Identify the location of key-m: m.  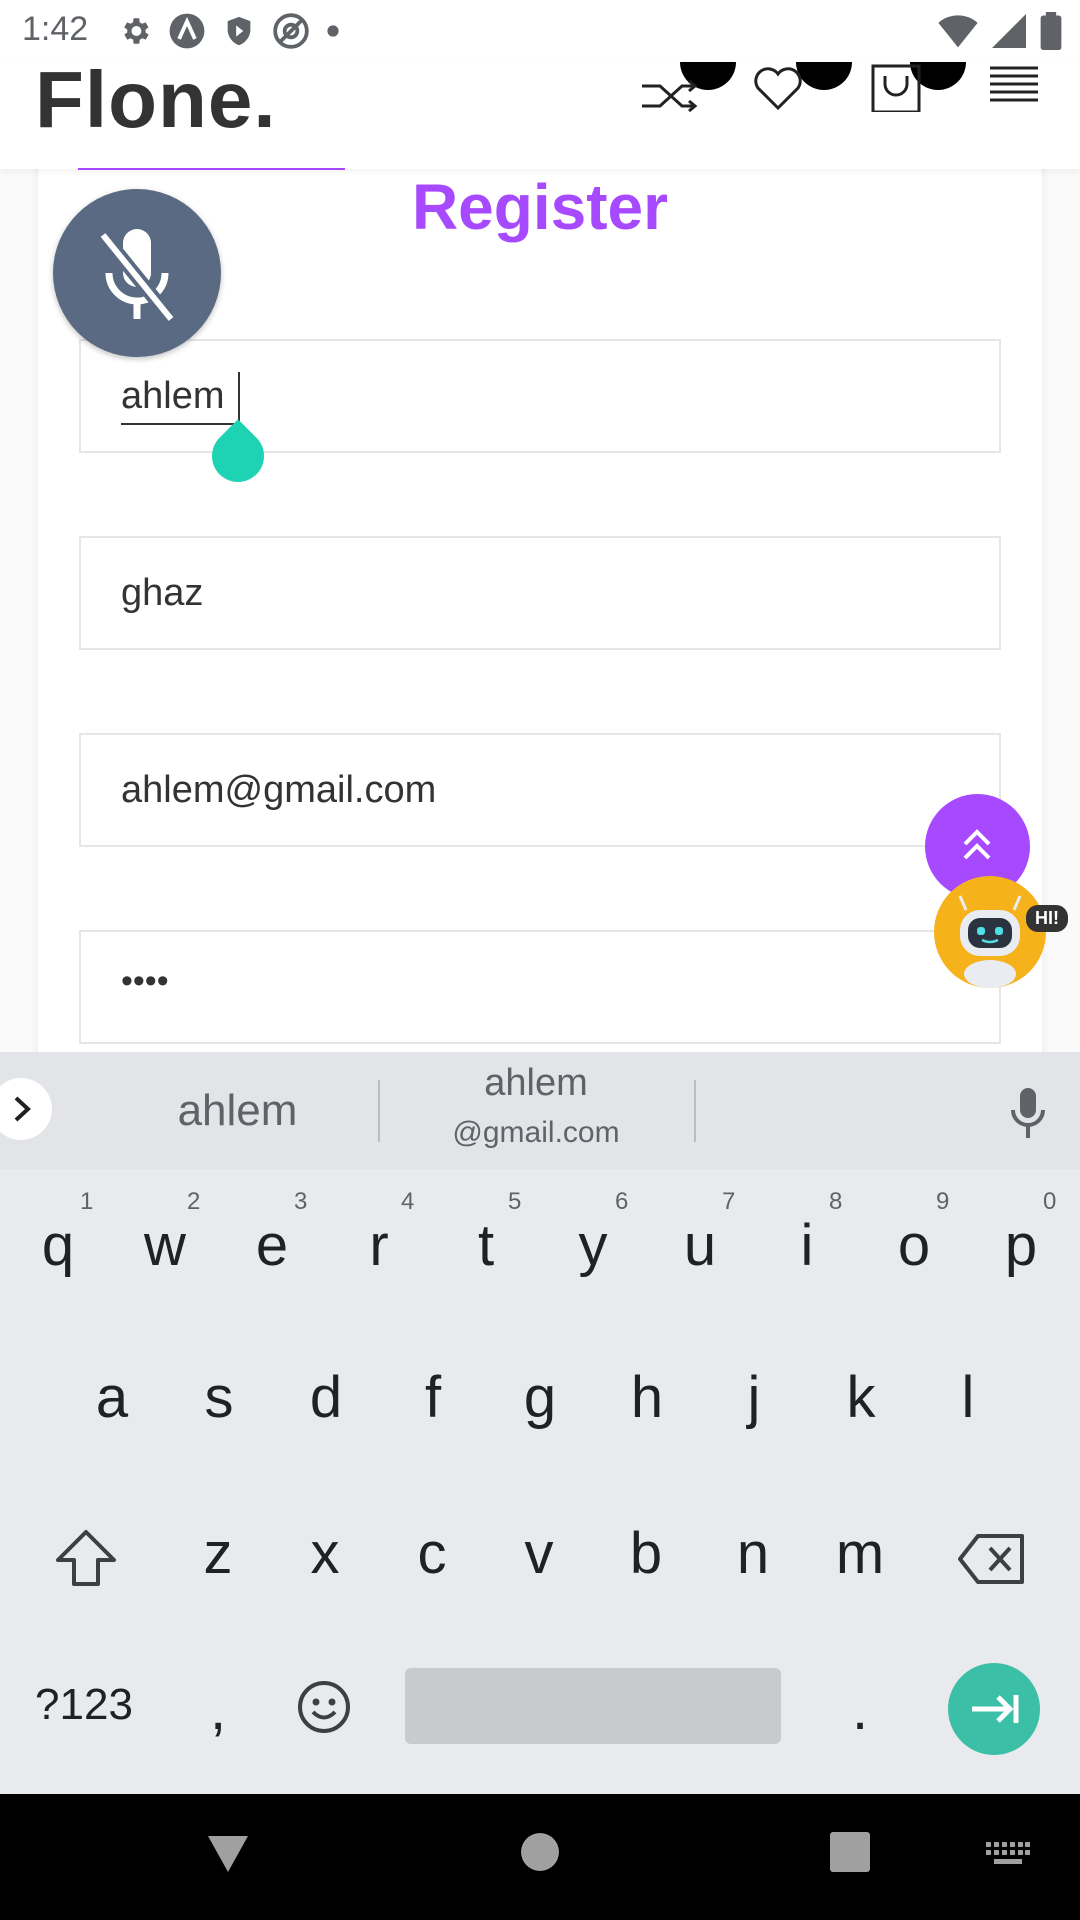
(860, 1553).